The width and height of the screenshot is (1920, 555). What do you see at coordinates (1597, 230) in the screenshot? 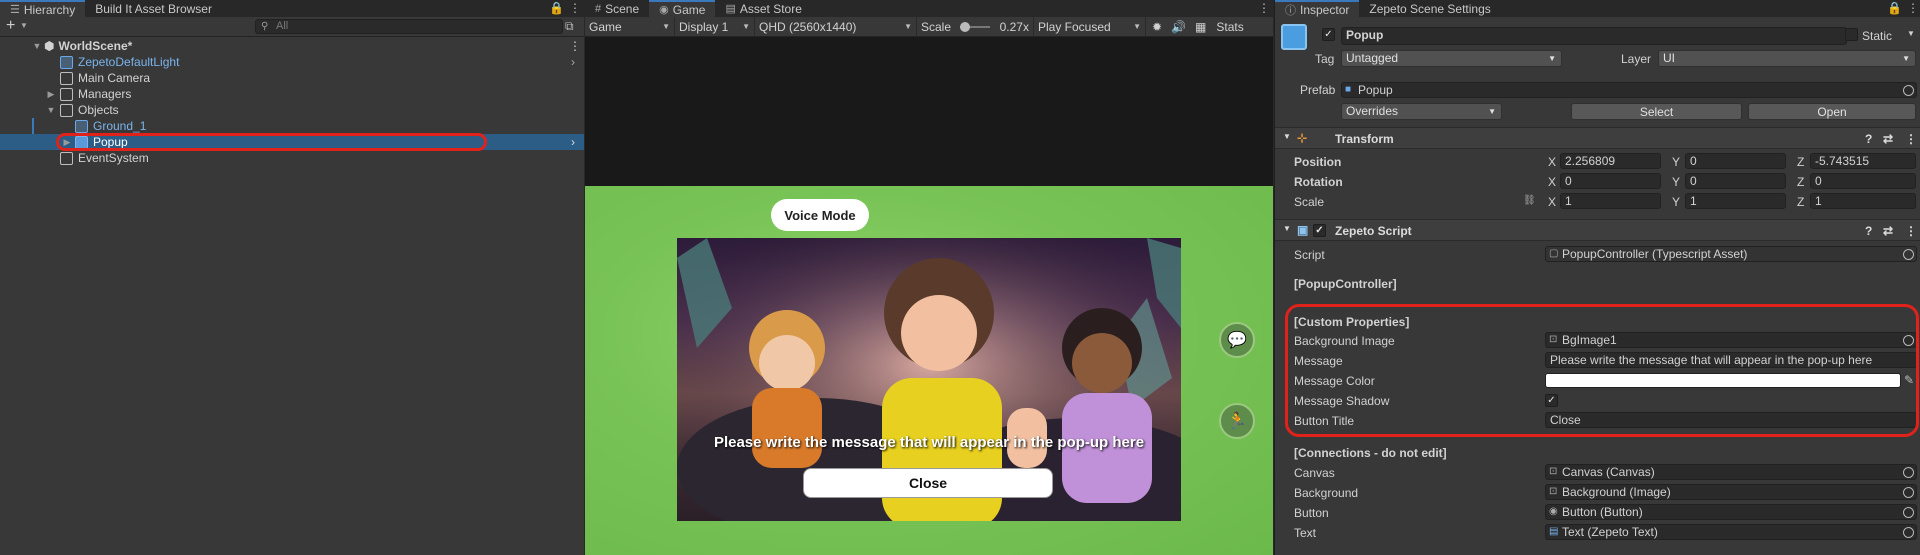
I see `zepeto-script-header: ▼ ▣ ✓ Zepeto Script ? ⇄ ⋮` at bounding box center [1597, 230].